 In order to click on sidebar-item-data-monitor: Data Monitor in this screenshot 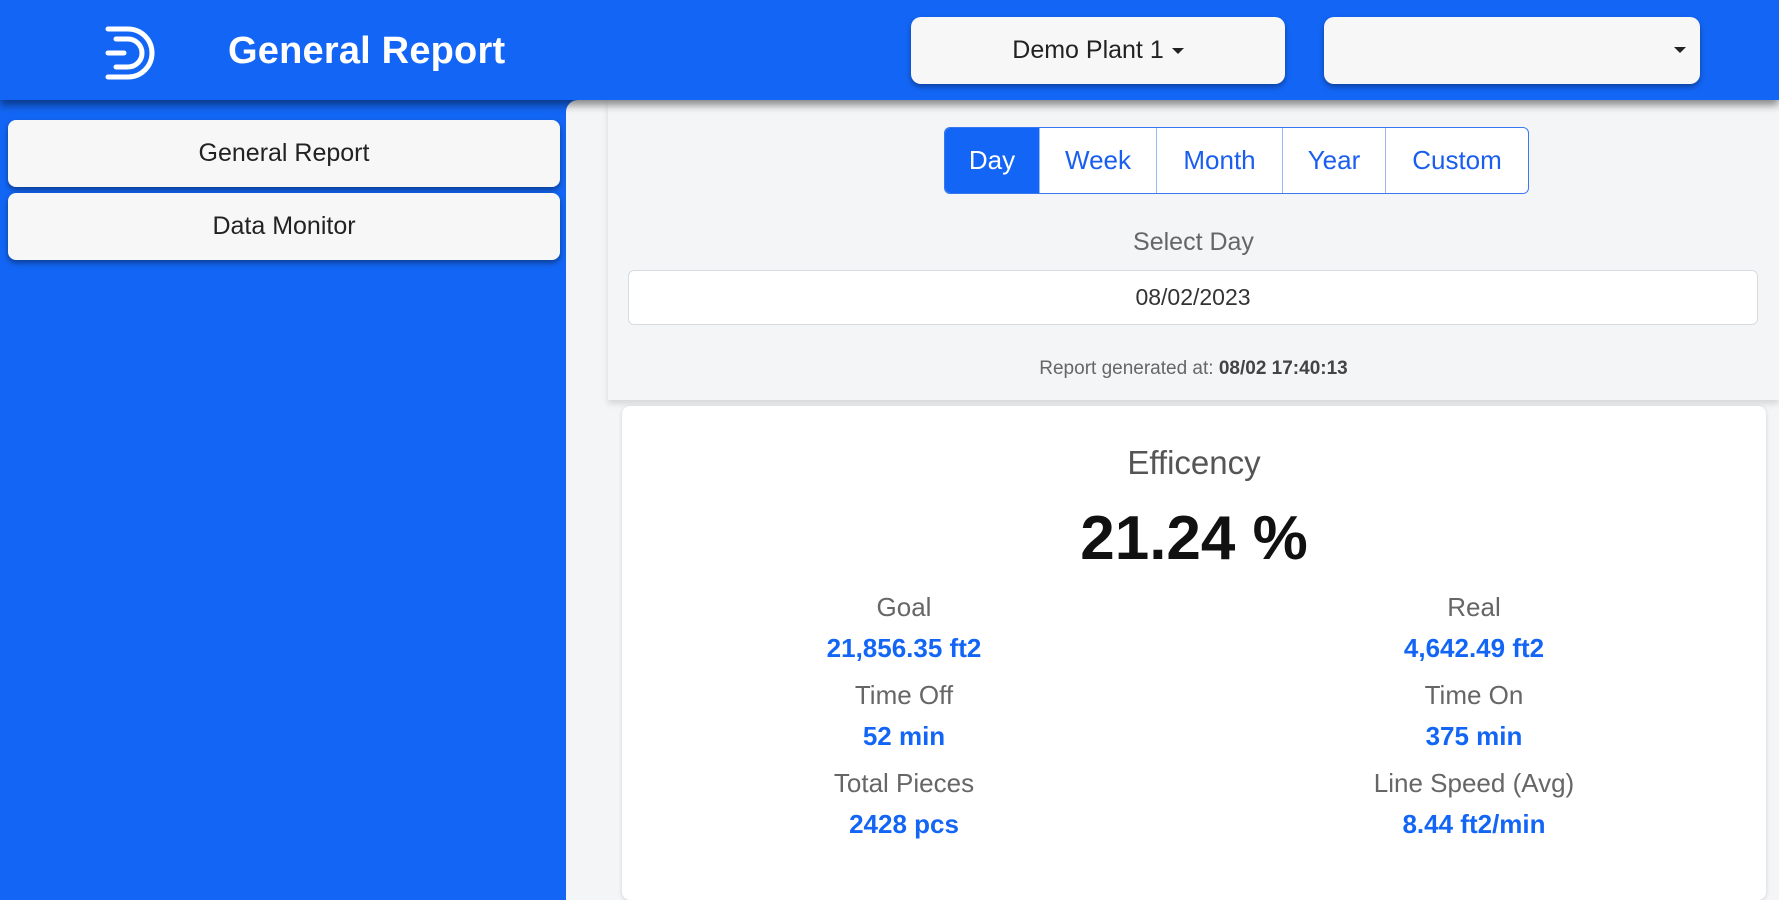, I will do `click(284, 226)`.